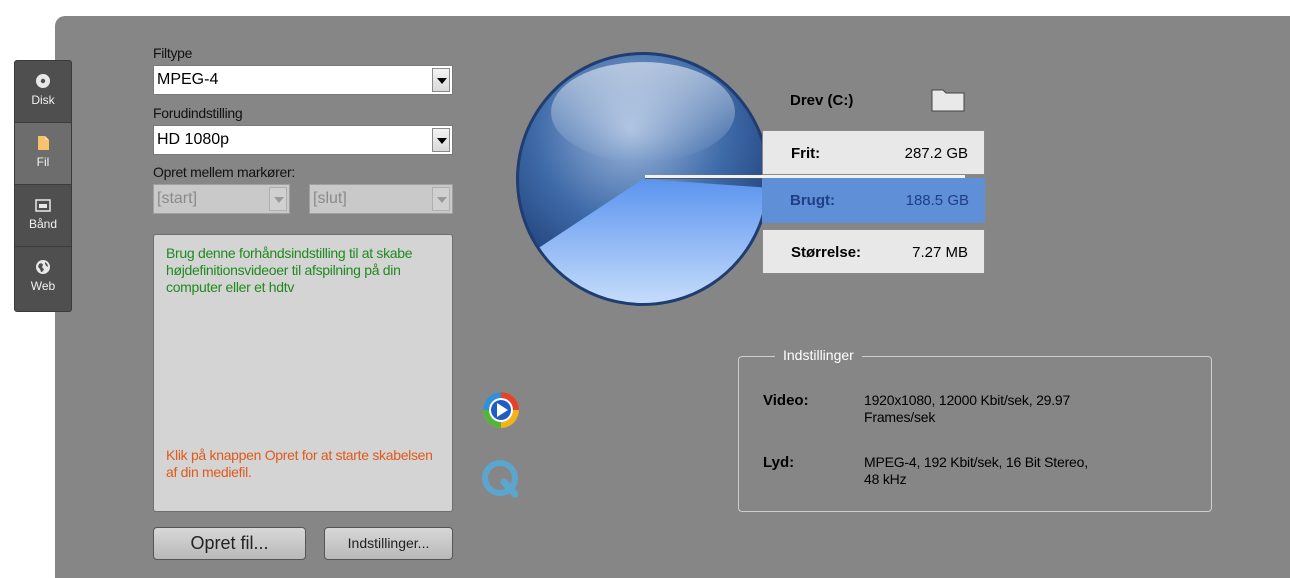 The height and width of the screenshot is (578, 1290). What do you see at coordinates (43, 267) in the screenshot?
I see `globe-icon` at bounding box center [43, 267].